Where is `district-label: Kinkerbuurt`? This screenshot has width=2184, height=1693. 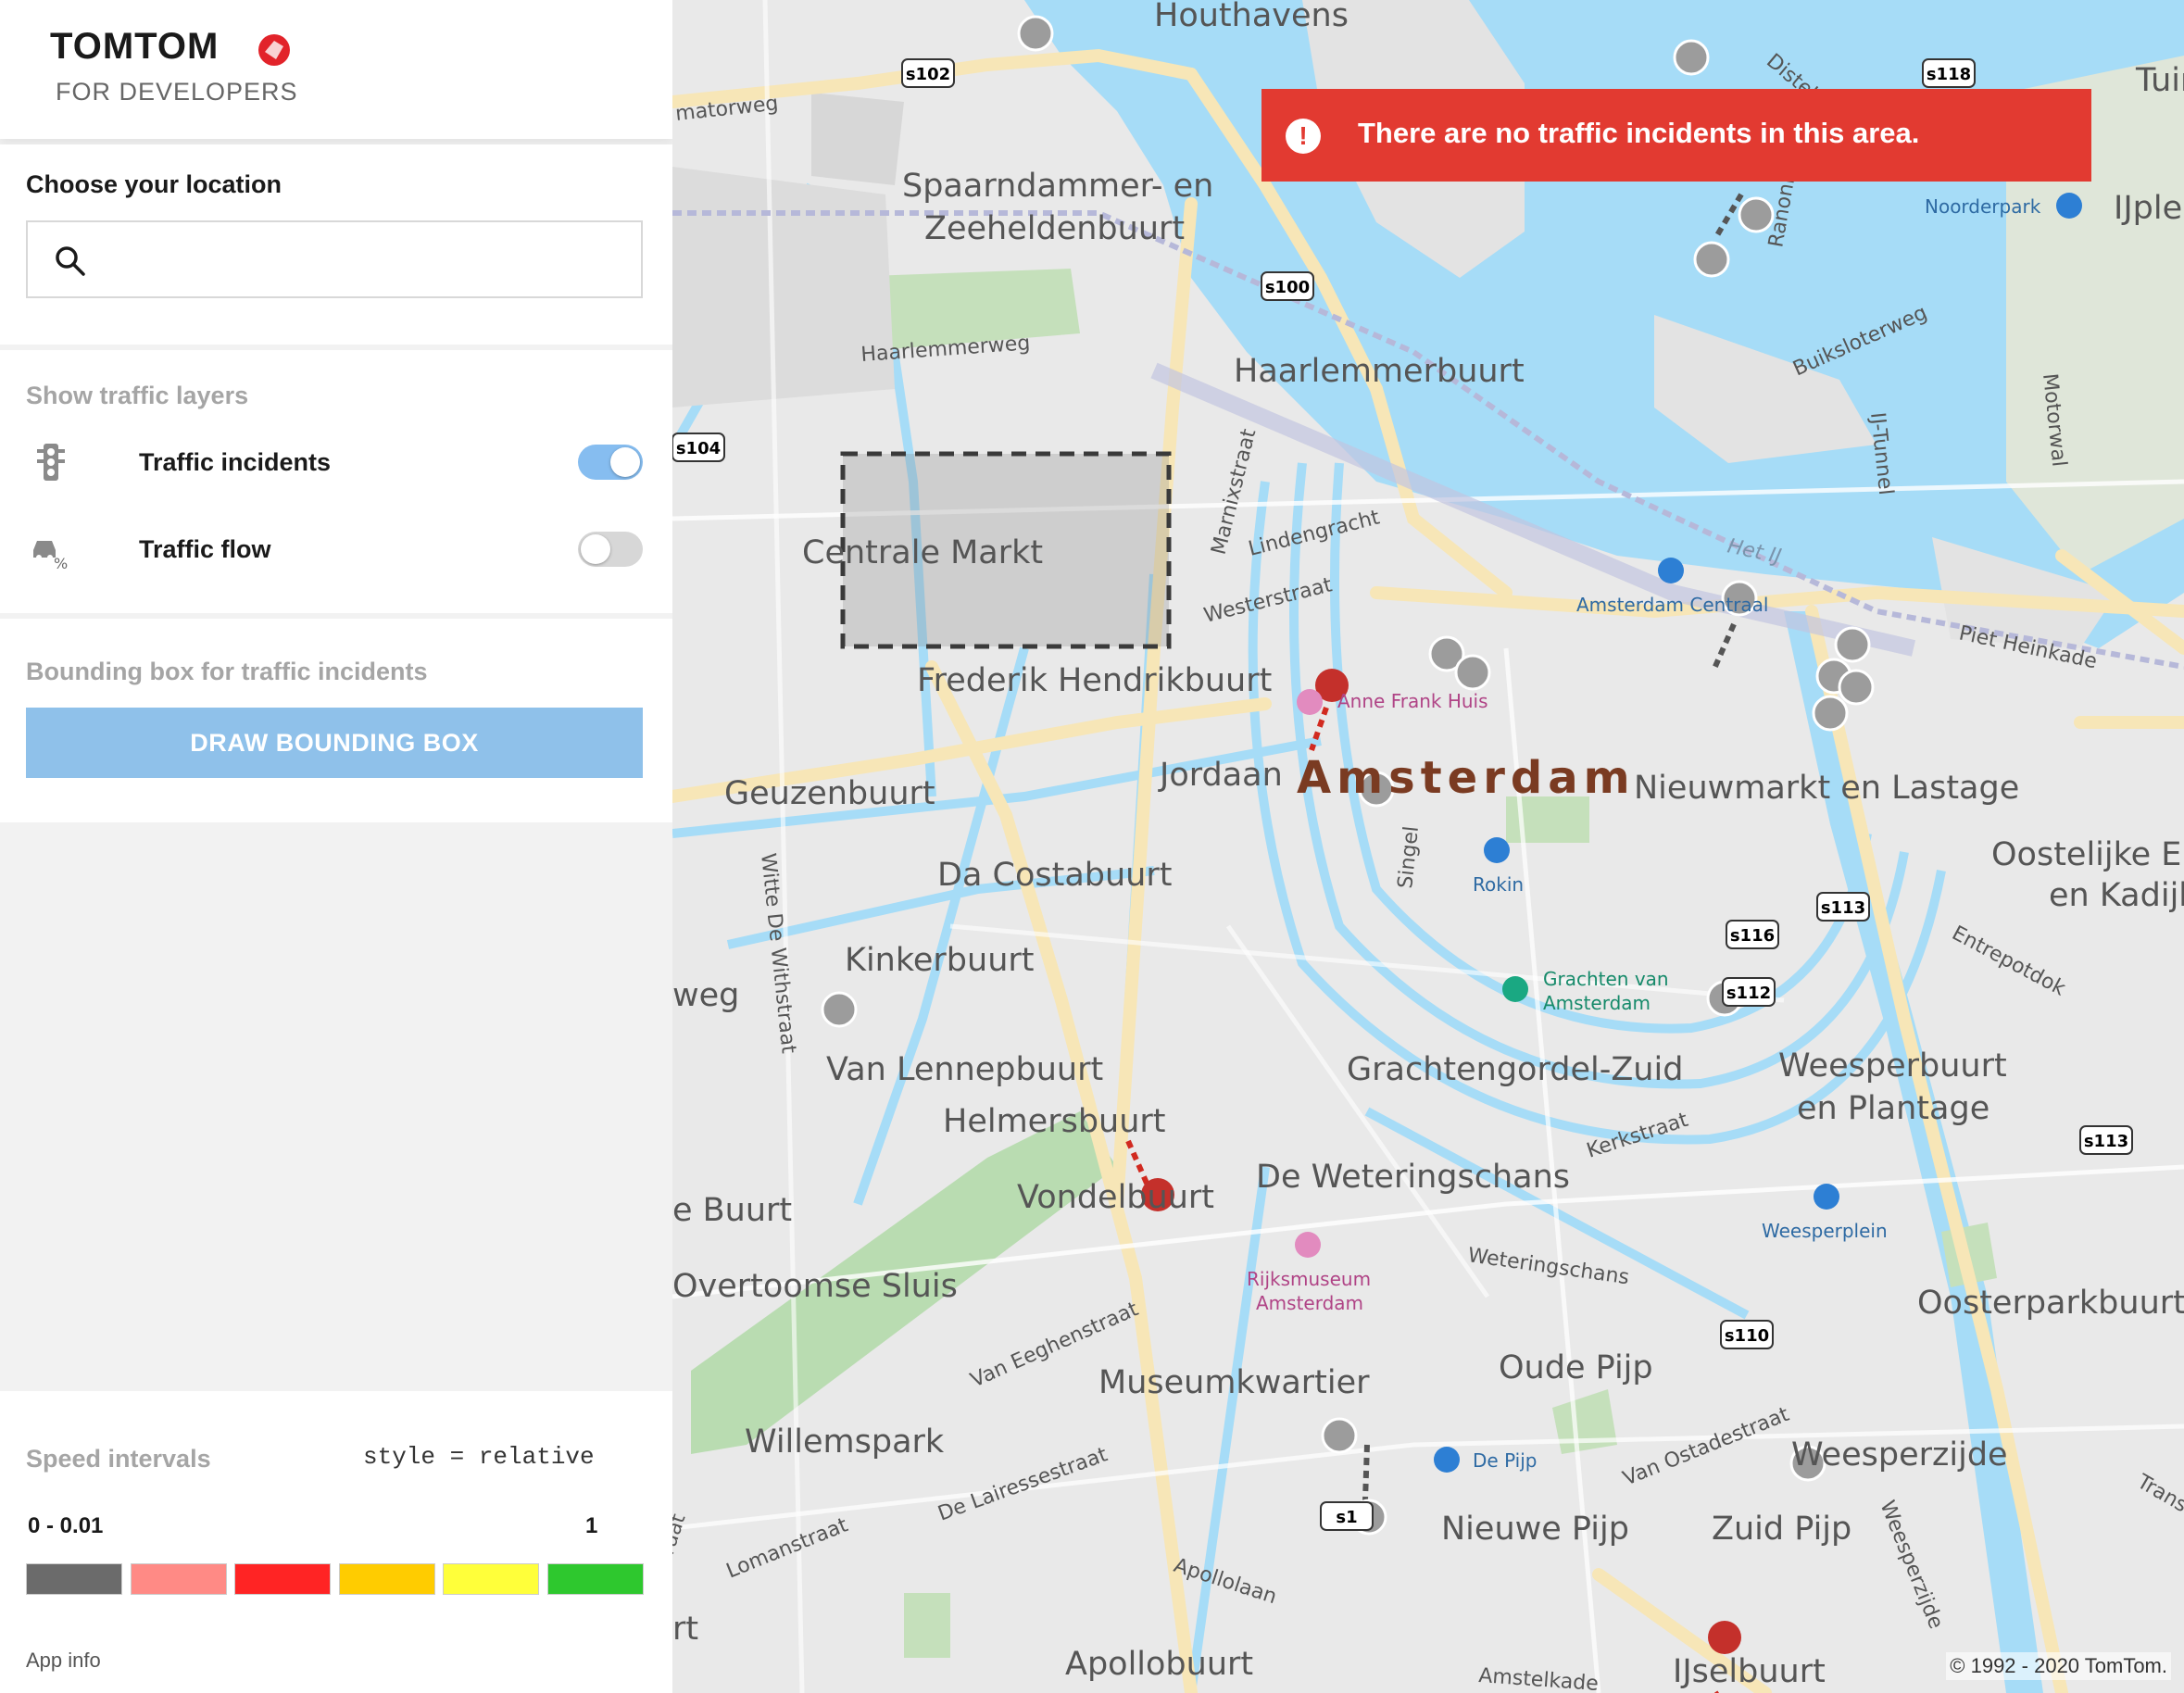 district-label: Kinkerbuurt is located at coordinates (940, 960).